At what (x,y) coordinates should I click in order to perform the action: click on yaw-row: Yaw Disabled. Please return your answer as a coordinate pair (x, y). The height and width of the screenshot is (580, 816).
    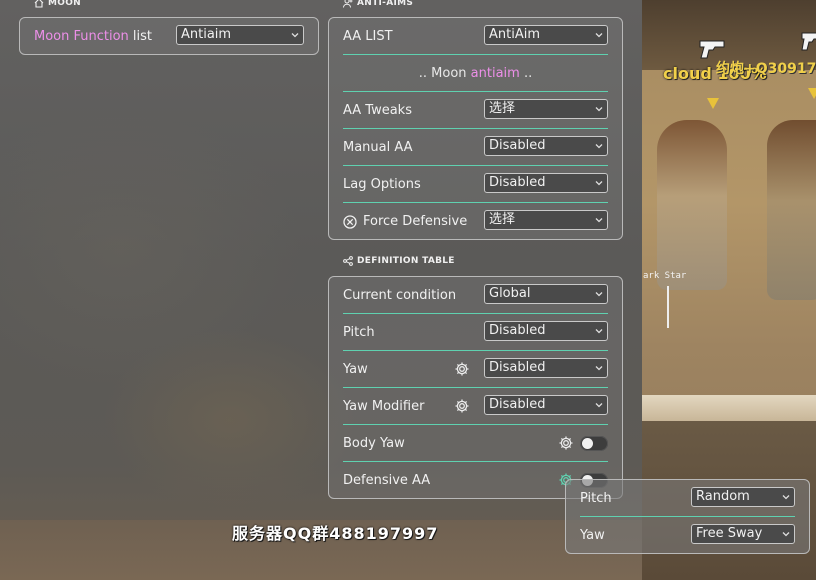
    Looking at the image, I should click on (475, 369).